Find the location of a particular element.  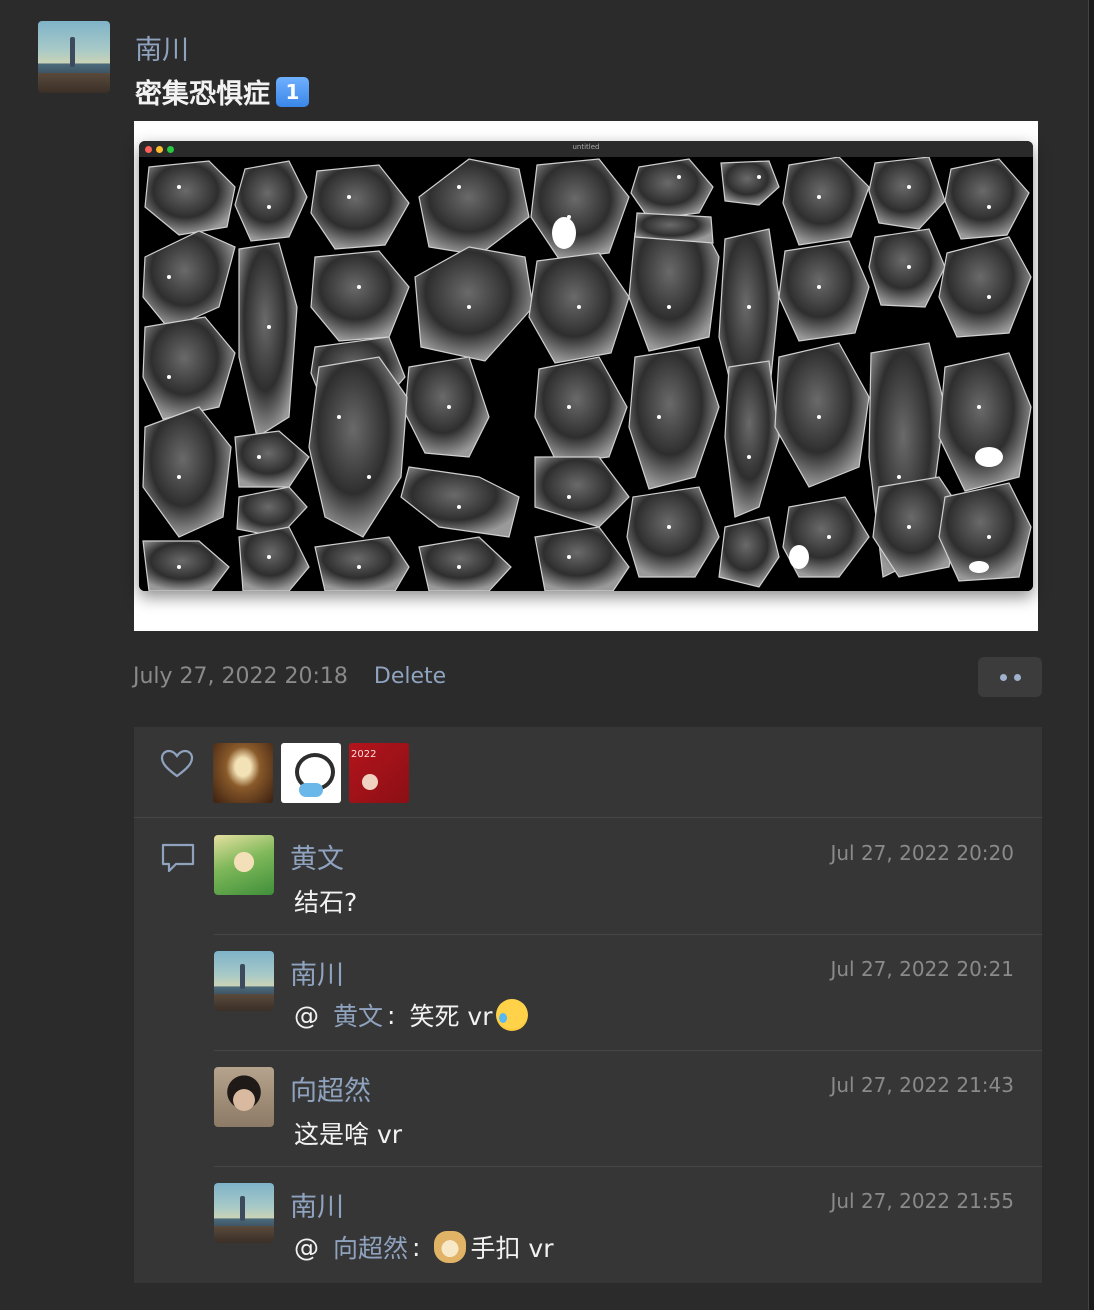

comment-text-2: @ 黄文 : 笑死 vr is located at coordinates (411, 1015).